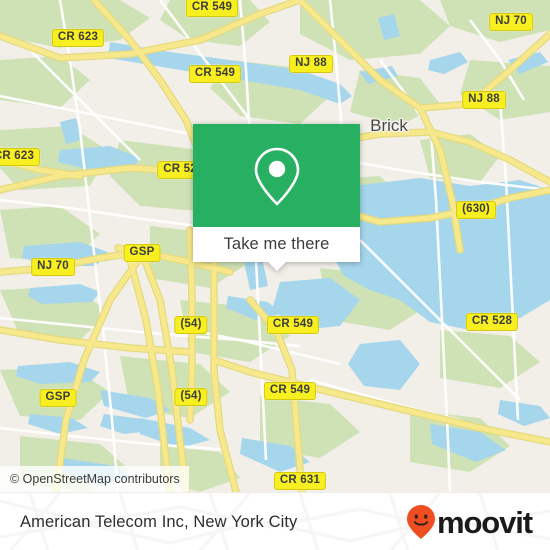 The image size is (550, 550). I want to click on road-shield: CR 631, so click(300, 481).